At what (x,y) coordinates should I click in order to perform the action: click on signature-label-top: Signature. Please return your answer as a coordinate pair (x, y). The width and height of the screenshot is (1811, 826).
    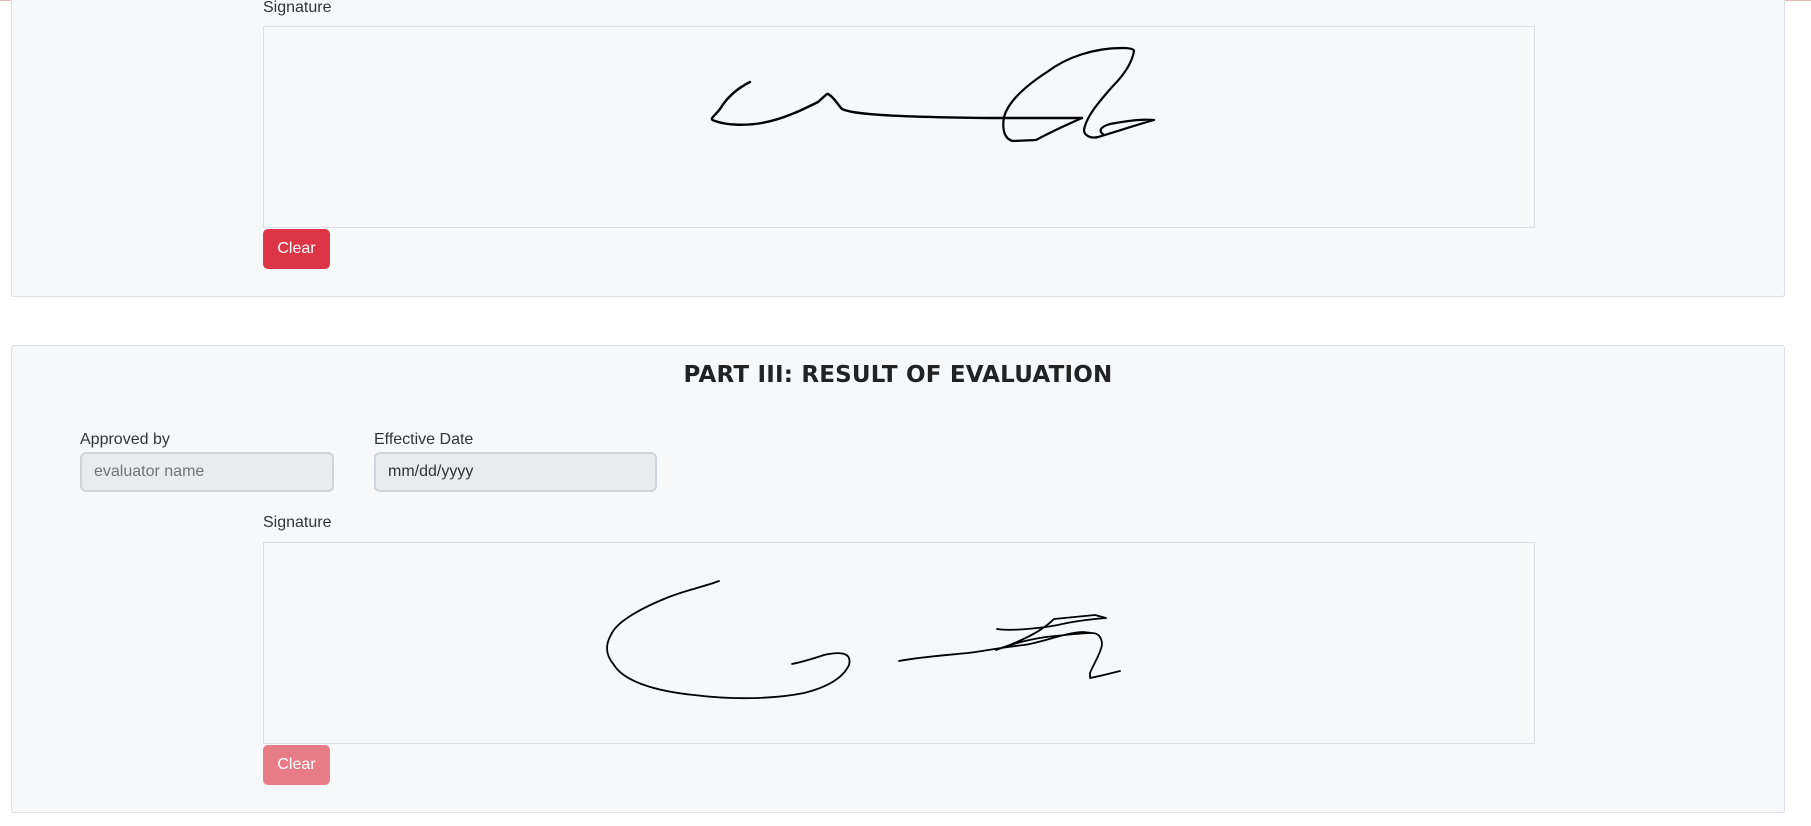
    Looking at the image, I should click on (297, 8).